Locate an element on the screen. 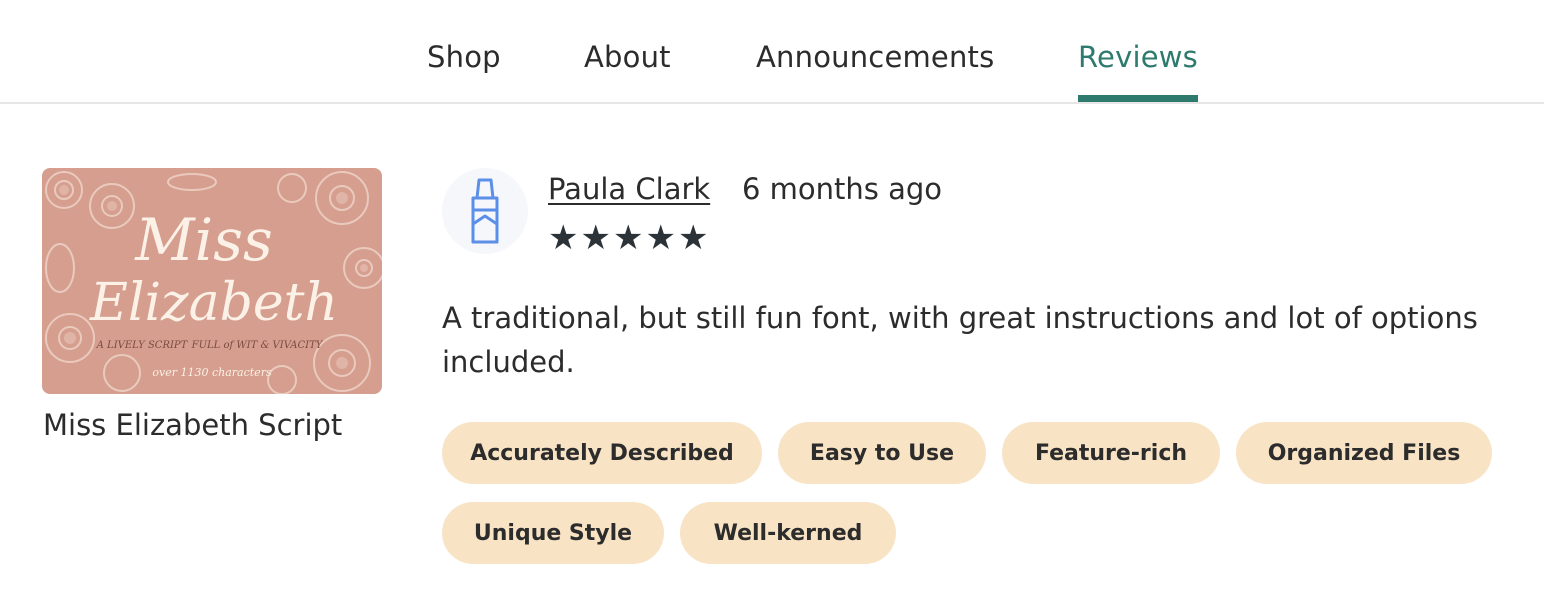 This screenshot has height=602, width=1544. tab-reviews: Reviews is located at coordinates (1138, 71).